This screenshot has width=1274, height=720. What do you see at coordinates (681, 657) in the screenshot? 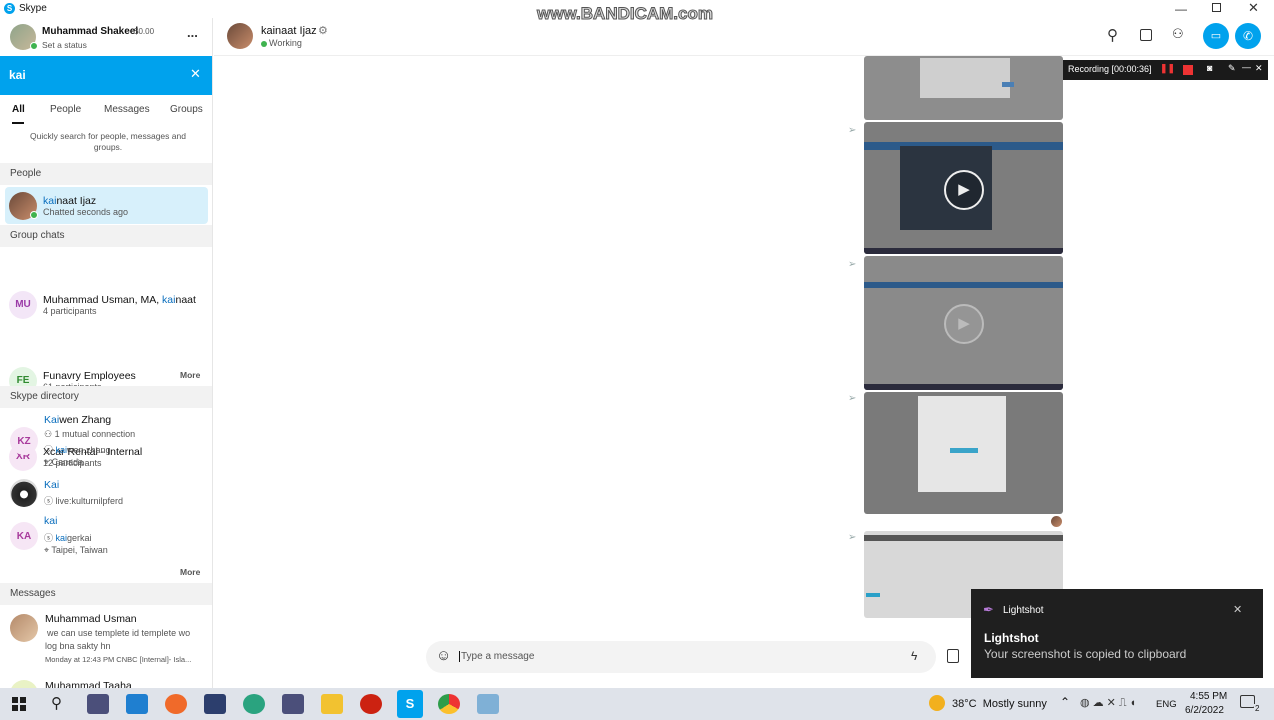
I see `message-composer: ☺ Type a message ϟ` at bounding box center [681, 657].